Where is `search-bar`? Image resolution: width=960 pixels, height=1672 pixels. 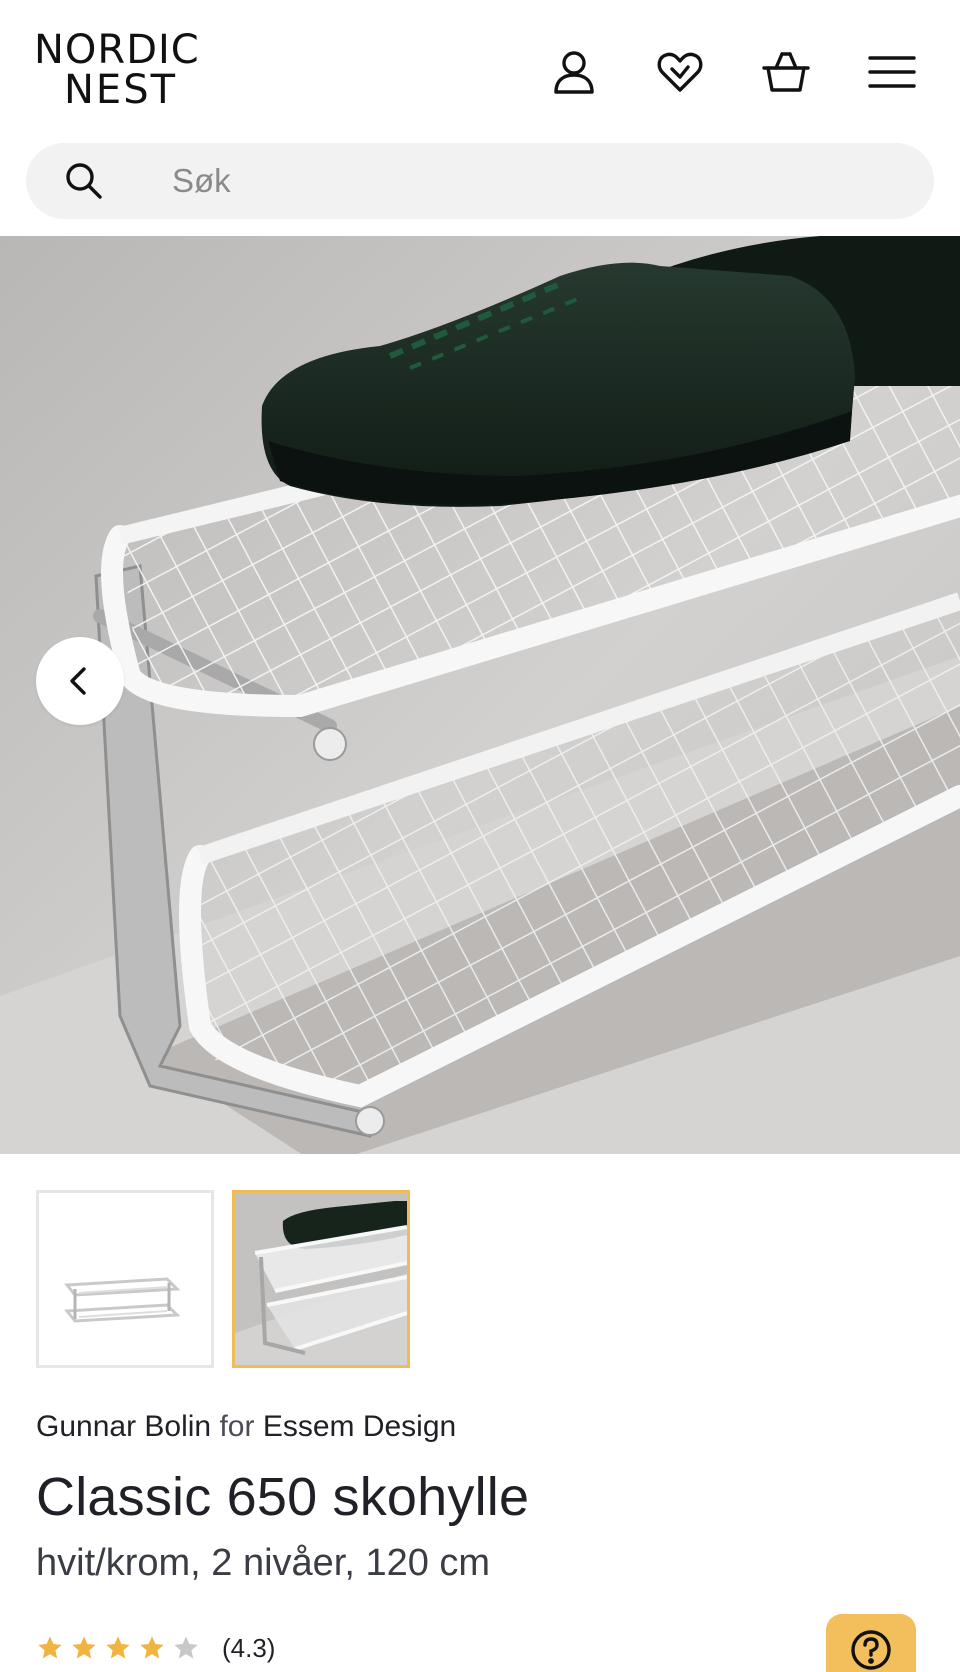
search-bar is located at coordinates (480, 181).